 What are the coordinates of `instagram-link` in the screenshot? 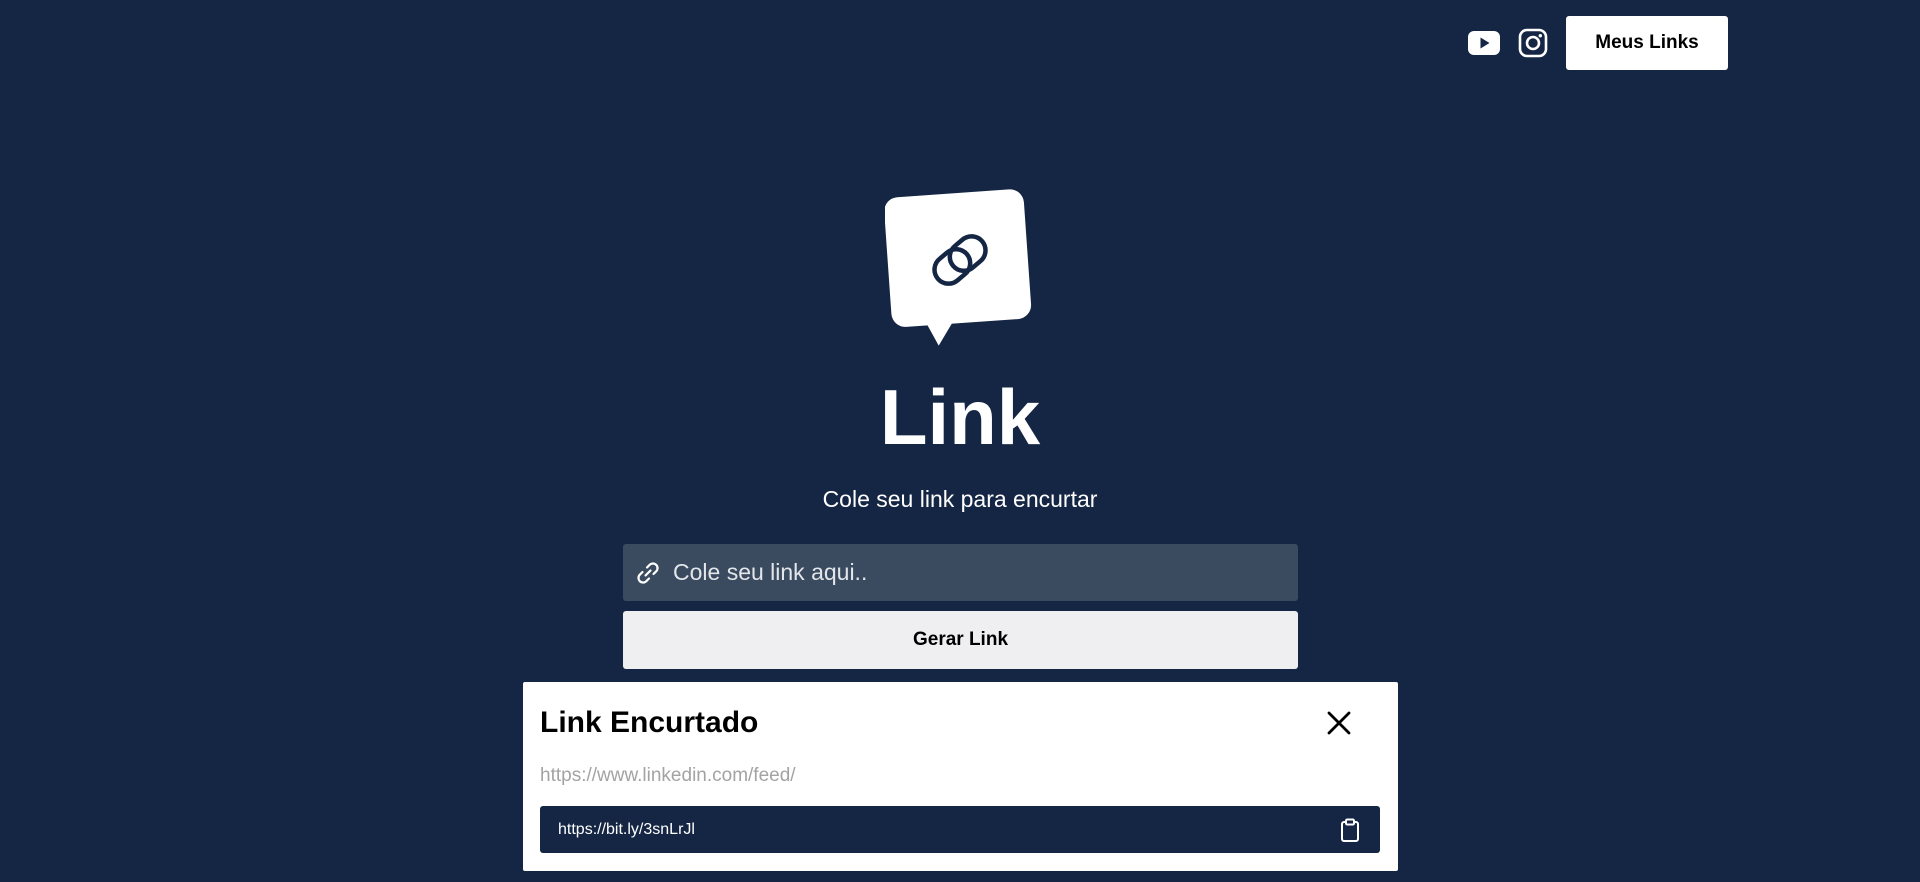 It's located at (1533, 43).